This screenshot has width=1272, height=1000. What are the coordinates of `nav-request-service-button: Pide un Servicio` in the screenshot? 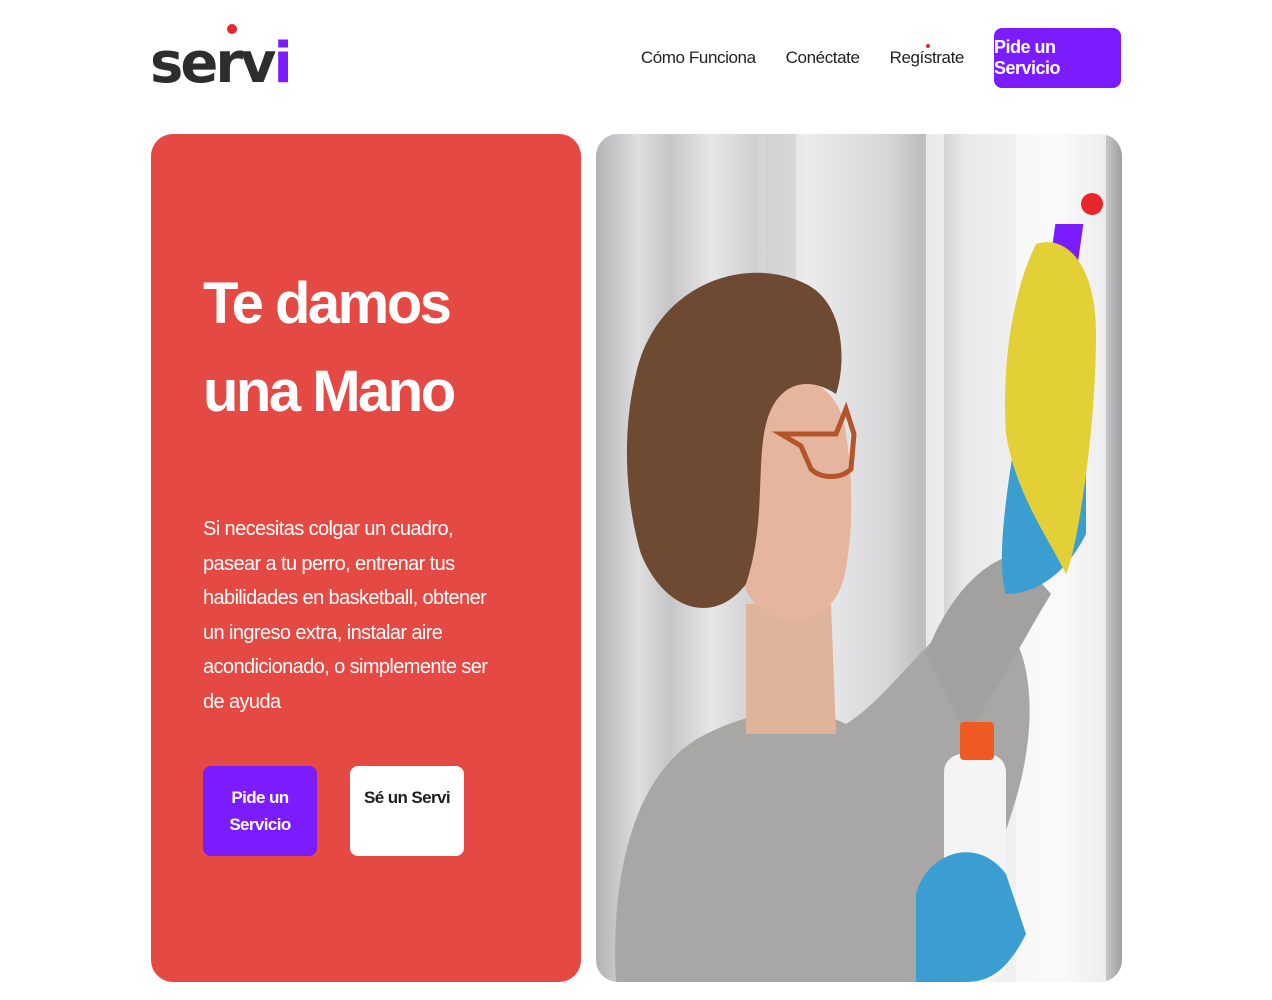 It's located at (1057, 58).